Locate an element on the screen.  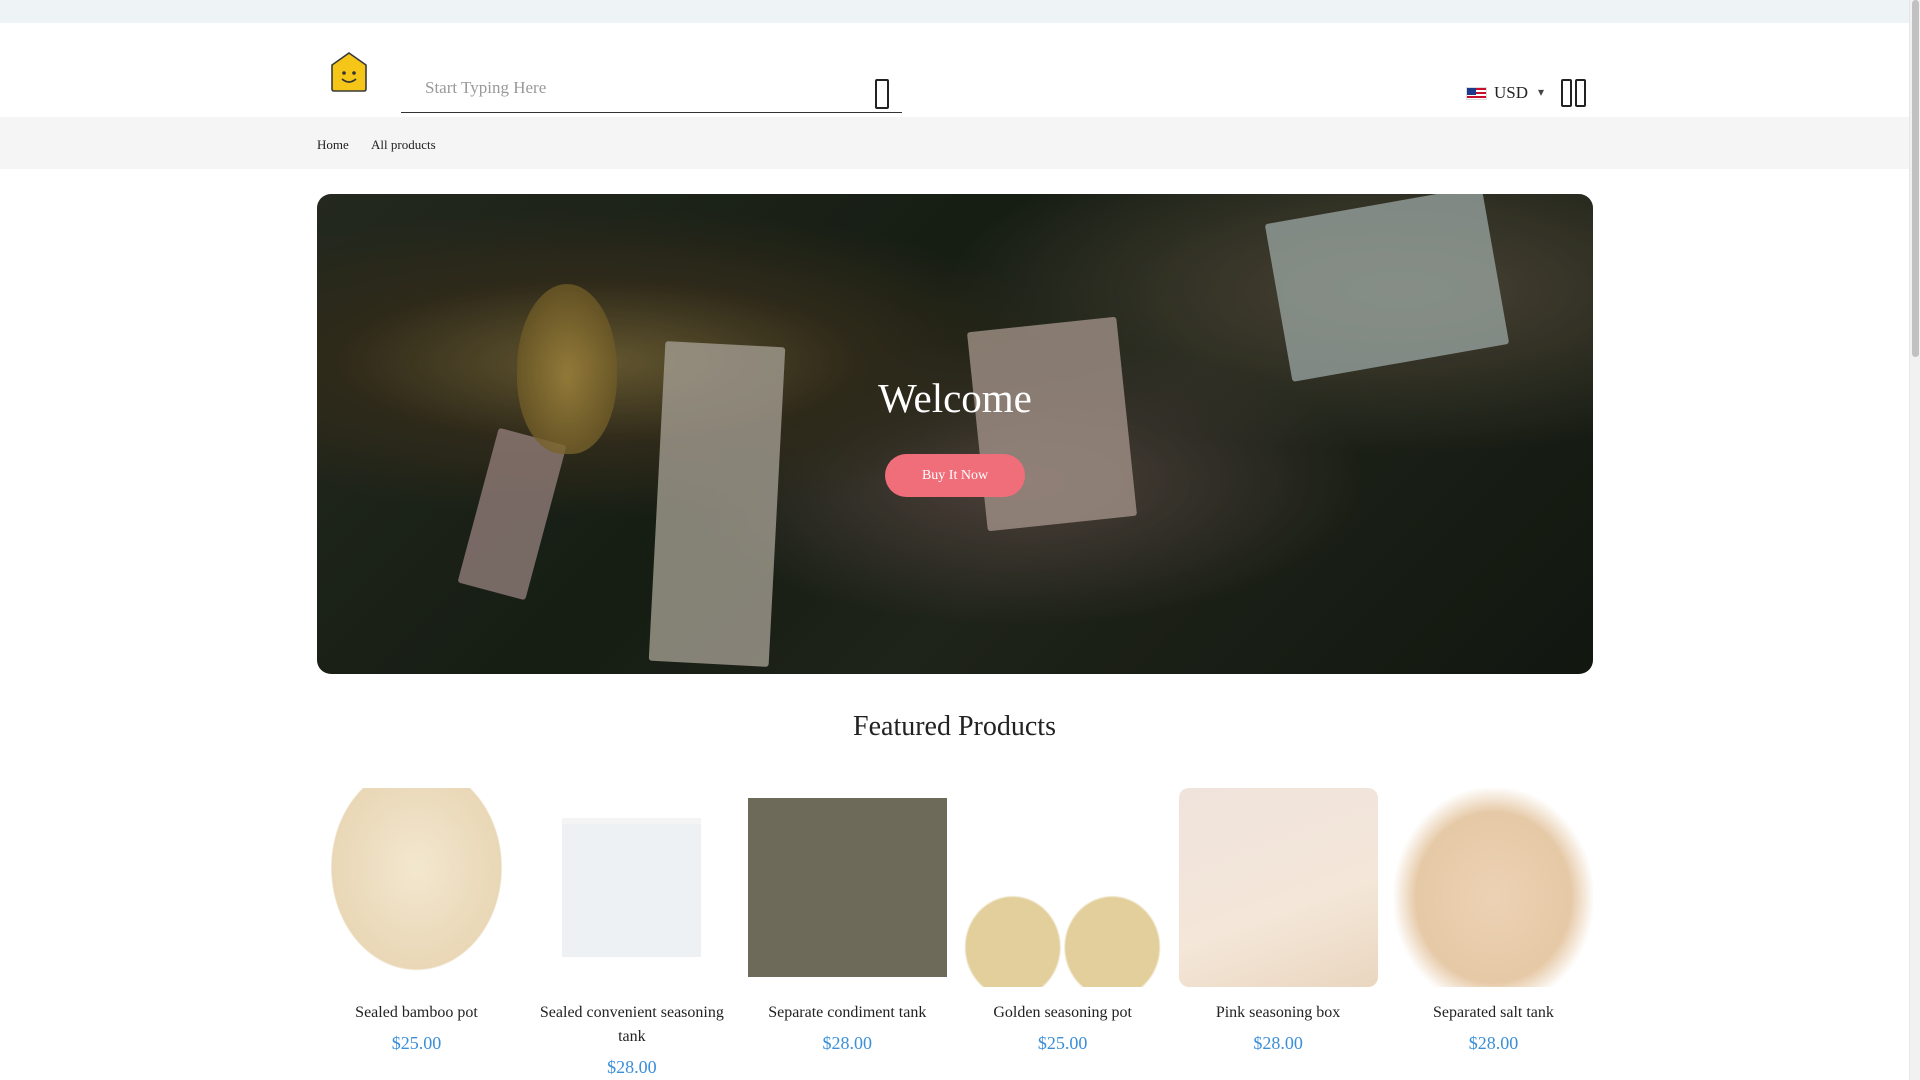
store-logo-icon is located at coordinates (349, 72).